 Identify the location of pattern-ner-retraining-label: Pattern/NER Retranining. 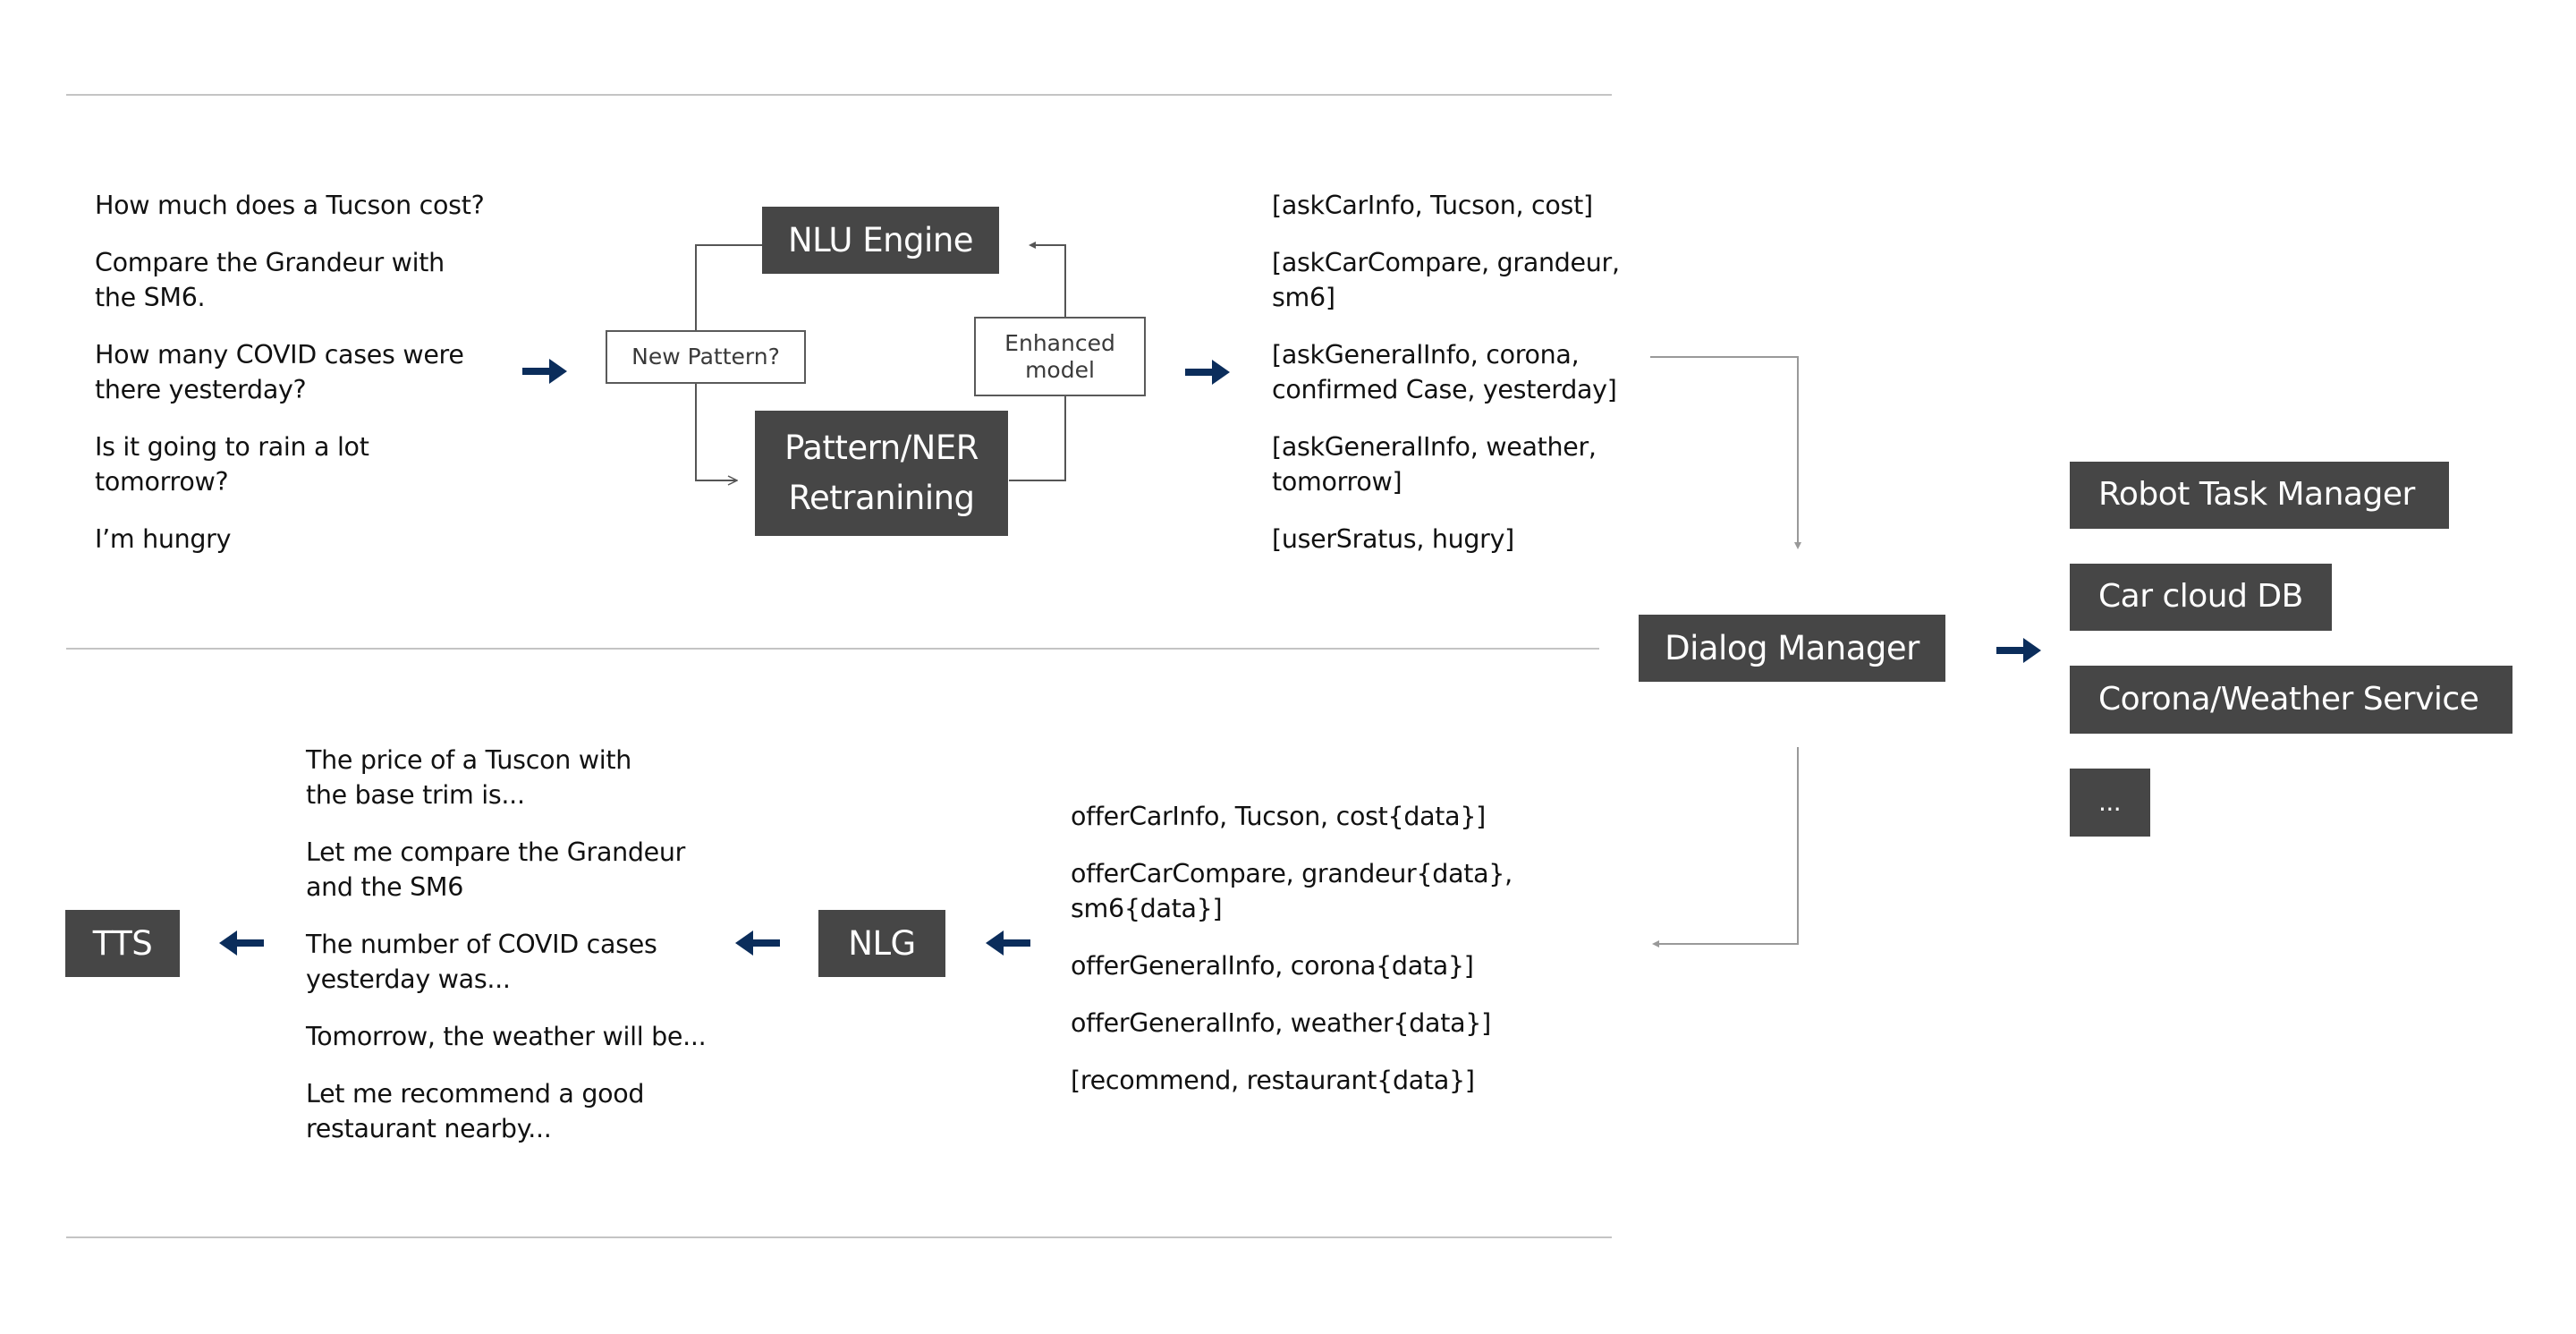
(881, 473).